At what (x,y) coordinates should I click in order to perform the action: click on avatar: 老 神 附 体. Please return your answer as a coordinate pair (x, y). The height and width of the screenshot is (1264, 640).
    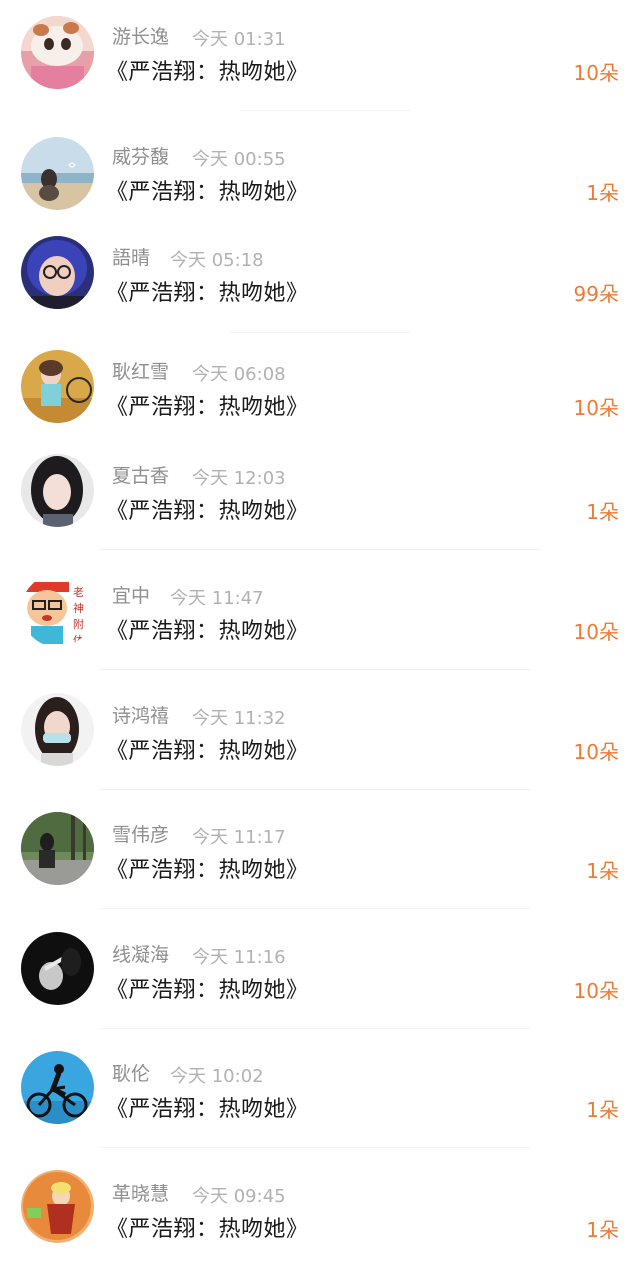
    Looking at the image, I should click on (57, 610).